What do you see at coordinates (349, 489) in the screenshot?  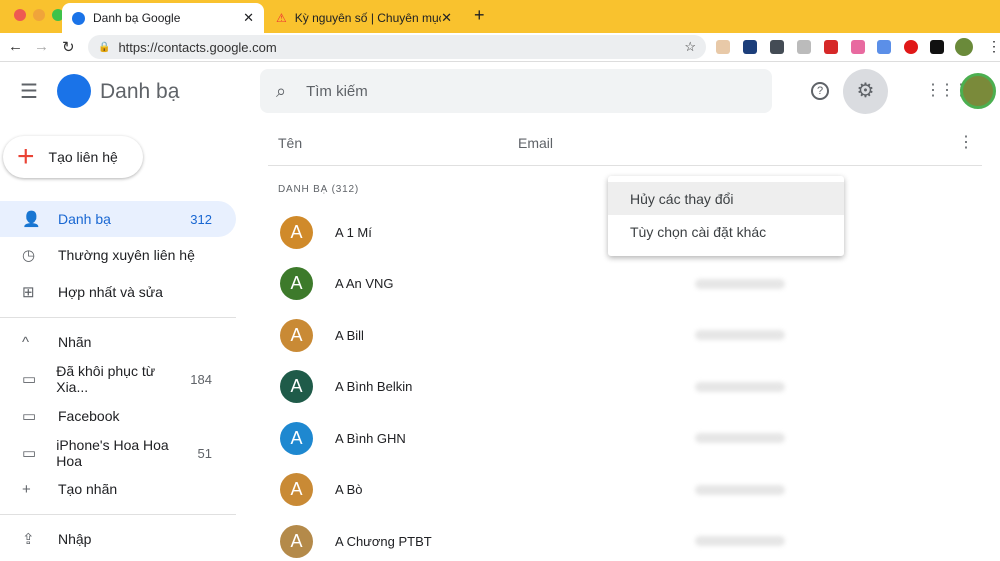 I see `contact-name: A Bò` at bounding box center [349, 489].